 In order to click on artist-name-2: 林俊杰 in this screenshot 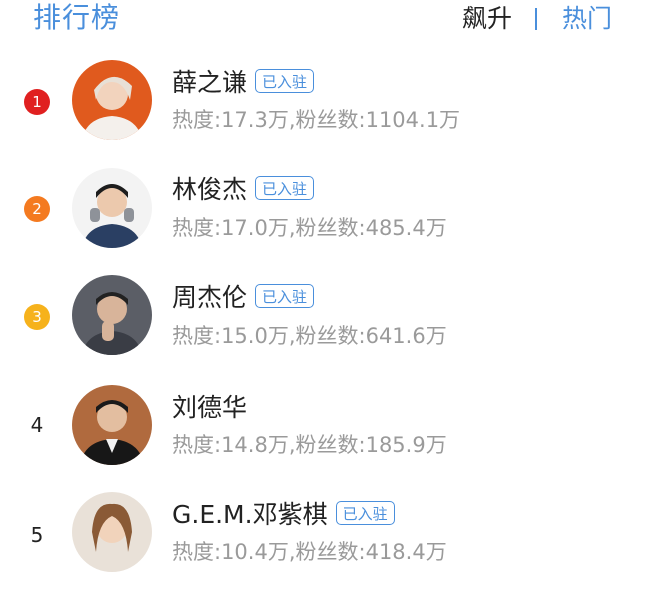, I will do `click(209, 190)`.